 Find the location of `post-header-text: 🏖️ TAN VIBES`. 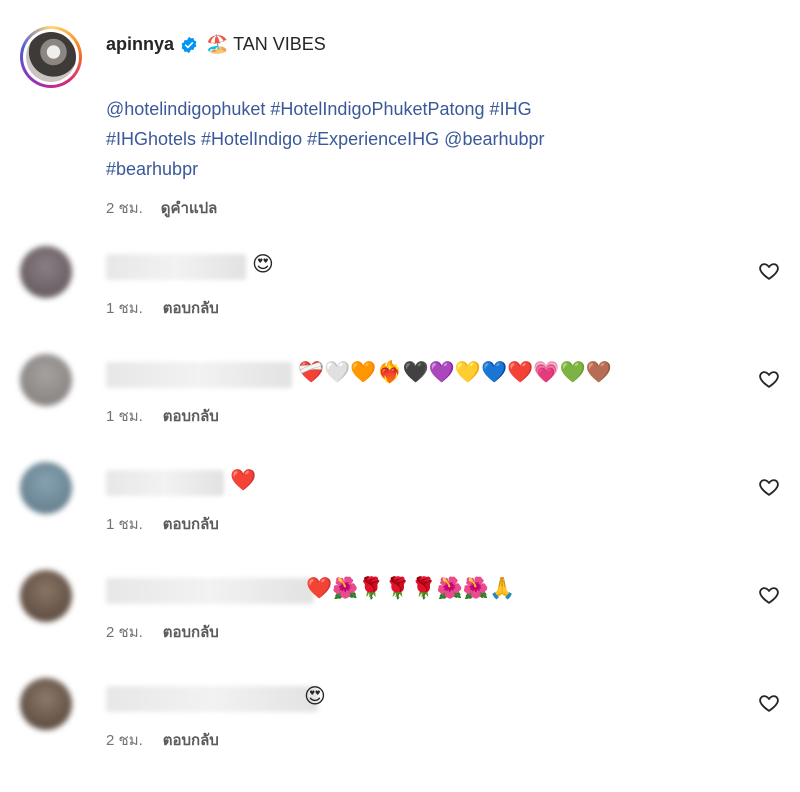

post-header-text: 🏖️ TAN VIBES is located at coordinates (266, 44).